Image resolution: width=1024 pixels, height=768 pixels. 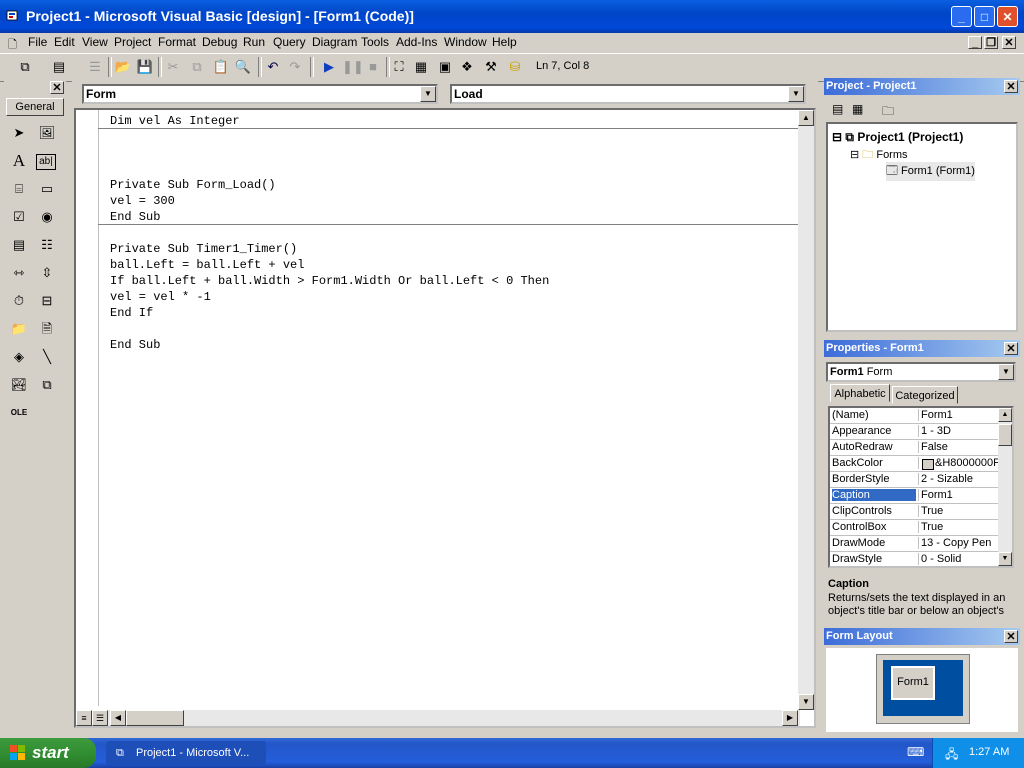 What do you see at coordinates (914, 416) in the screenshot?
I see `property-row: (Name) Form1` at bounding box center [914, 416].